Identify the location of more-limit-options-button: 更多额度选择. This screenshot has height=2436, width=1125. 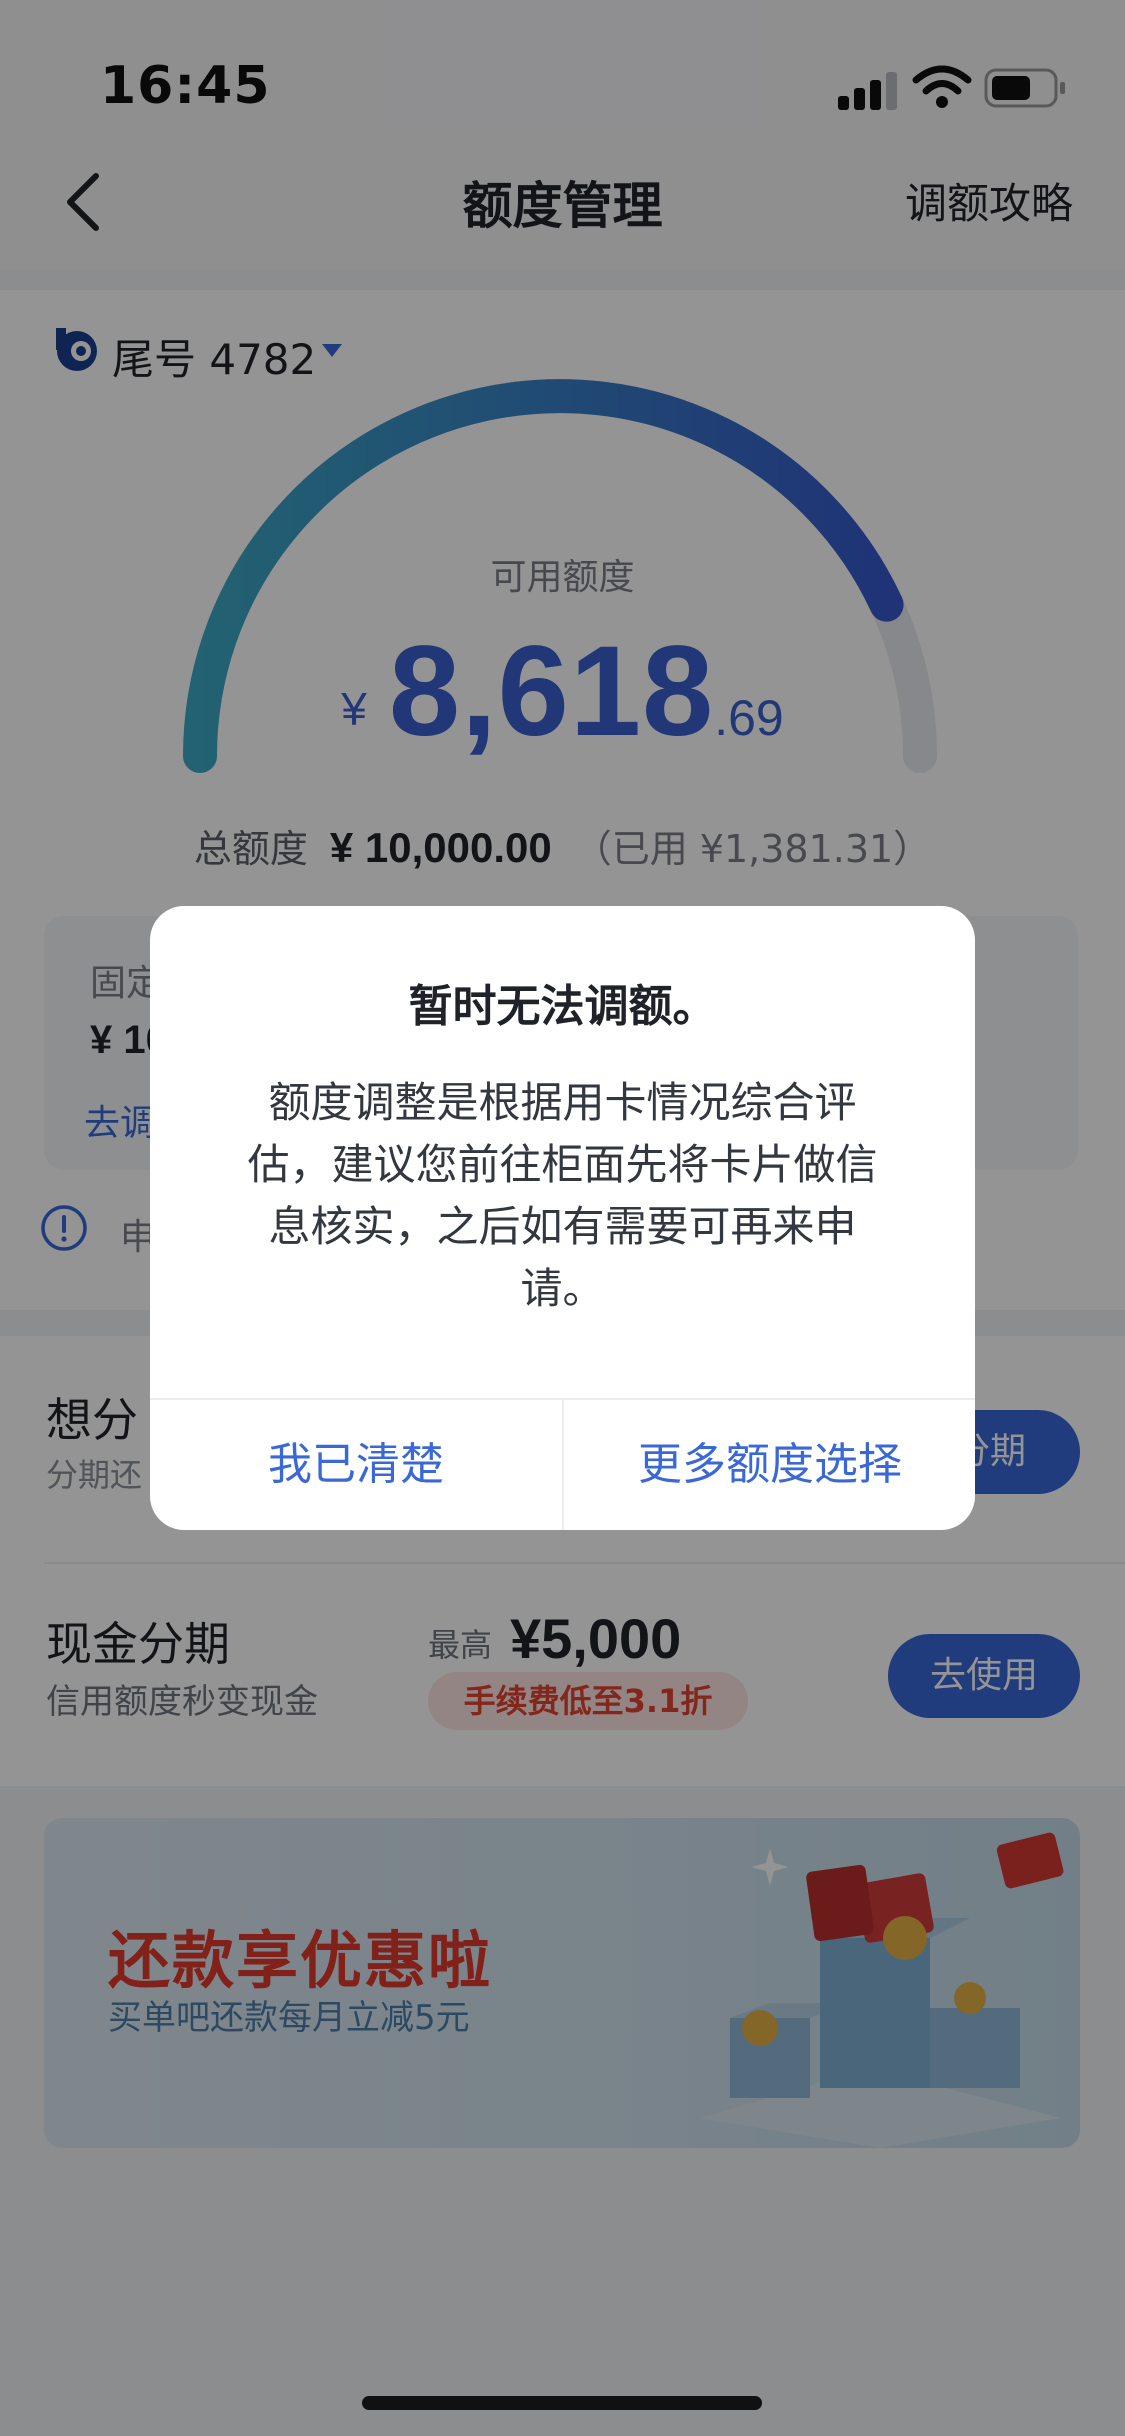
(769, 1465).